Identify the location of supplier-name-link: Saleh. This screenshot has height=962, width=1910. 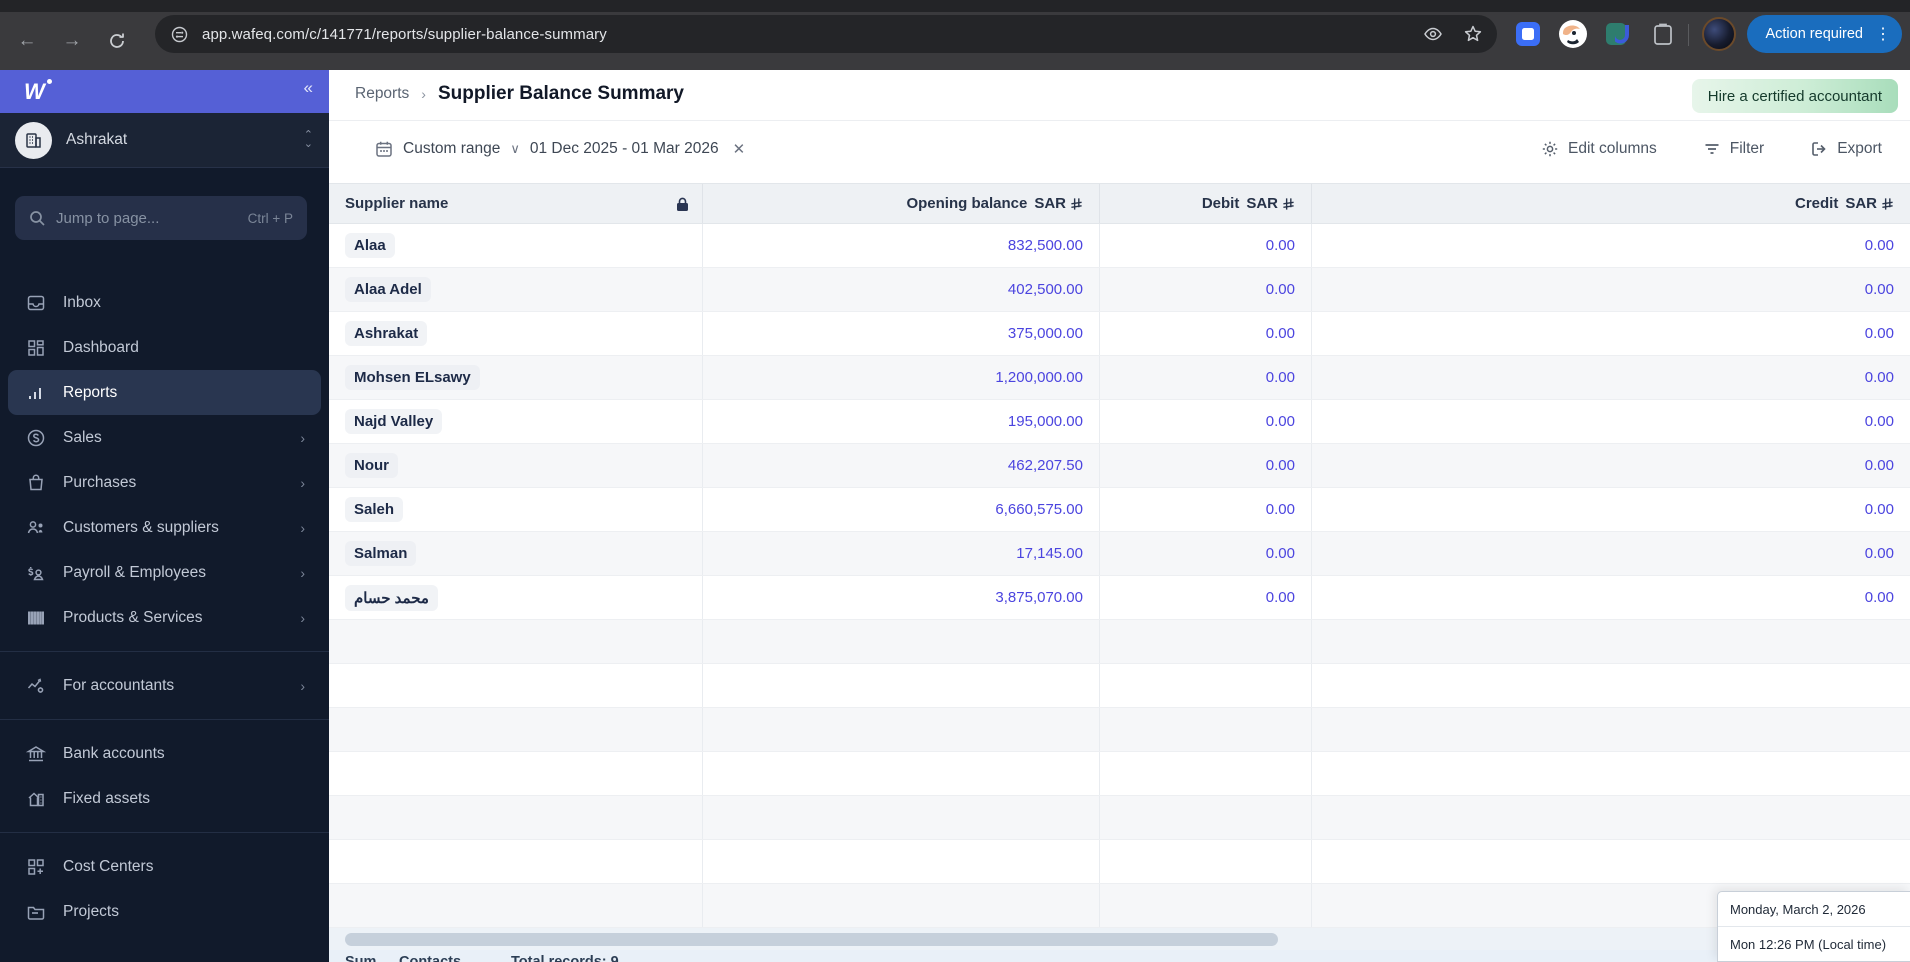
(374, 509).